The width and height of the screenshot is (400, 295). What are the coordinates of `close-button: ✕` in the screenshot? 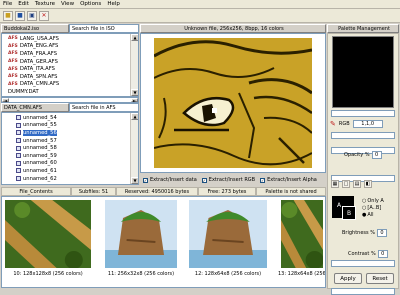 It's located at (44, 15).